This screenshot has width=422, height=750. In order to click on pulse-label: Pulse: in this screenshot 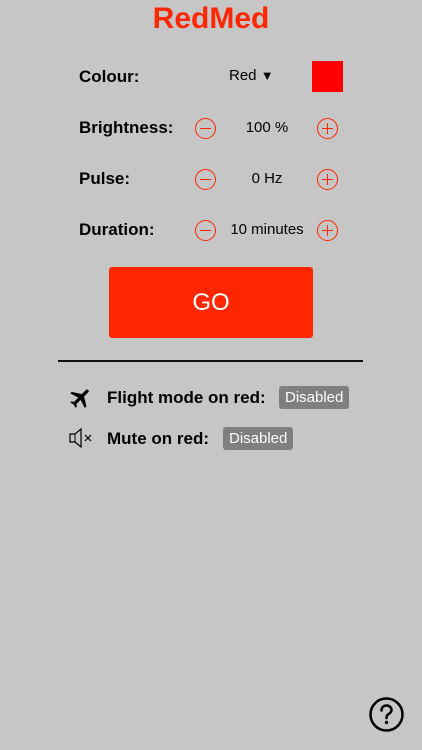, I will do `click(105, 178)`.